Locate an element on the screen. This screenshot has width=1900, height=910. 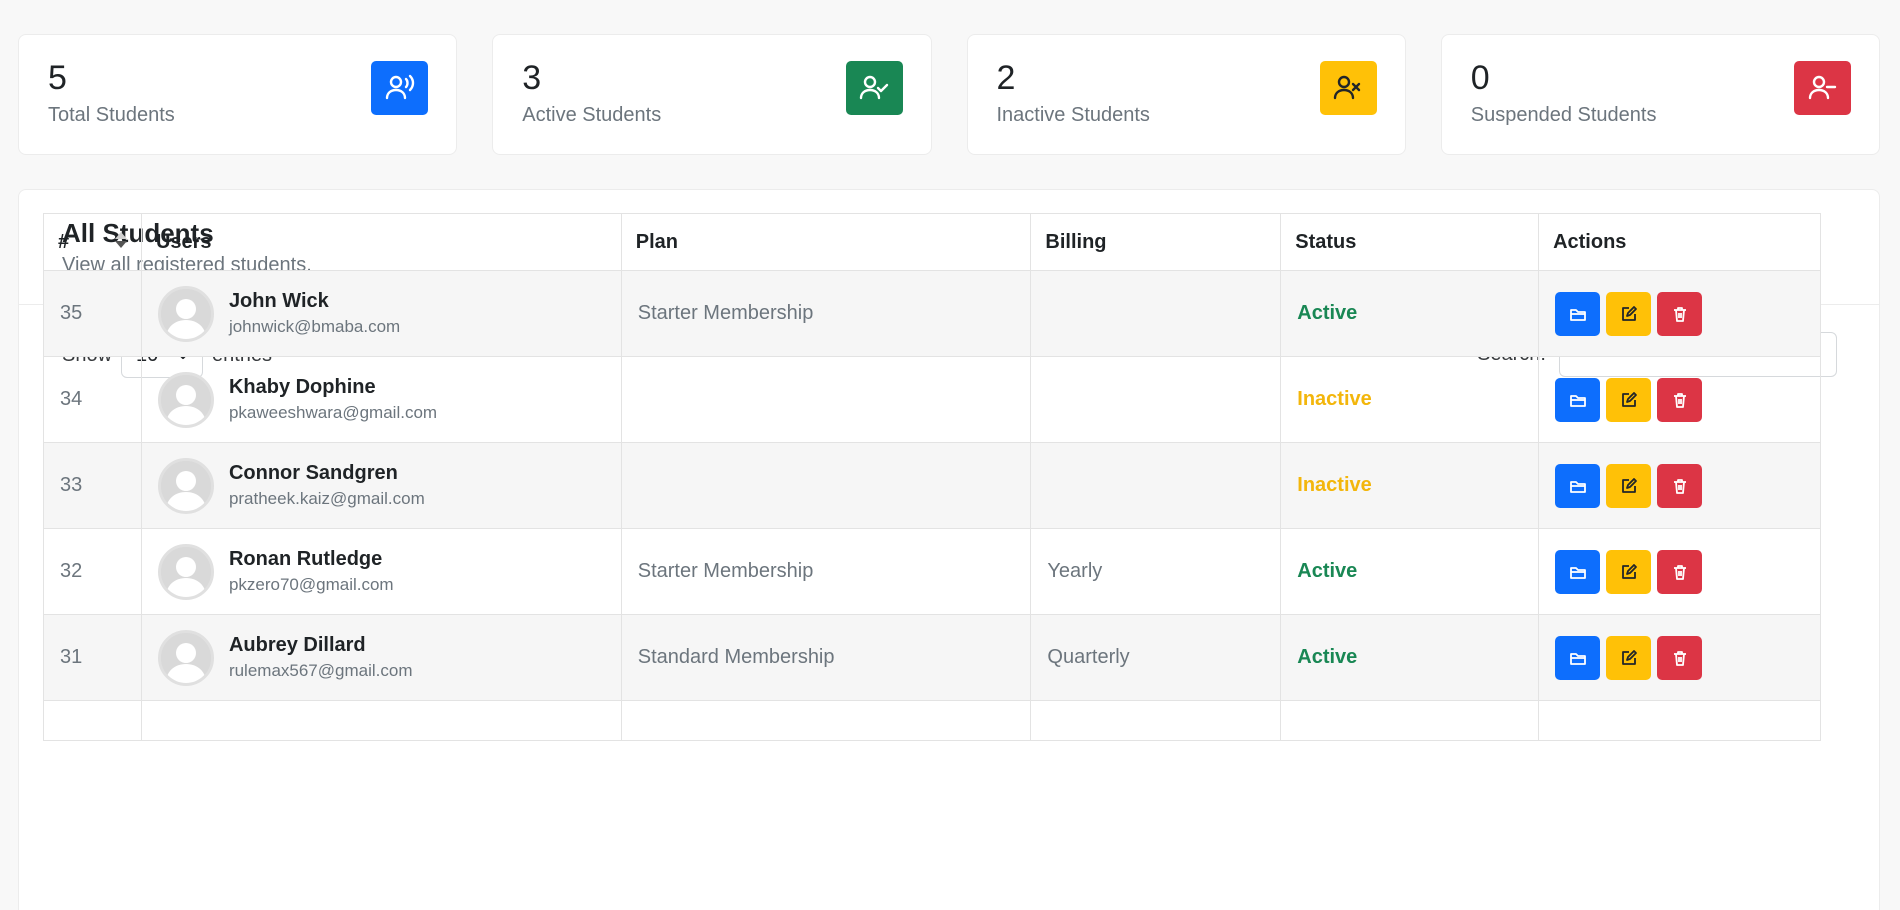
user-cell: Khaby Dophine pkaweeshwara@gmail.com is located at coordinates (381, 399).